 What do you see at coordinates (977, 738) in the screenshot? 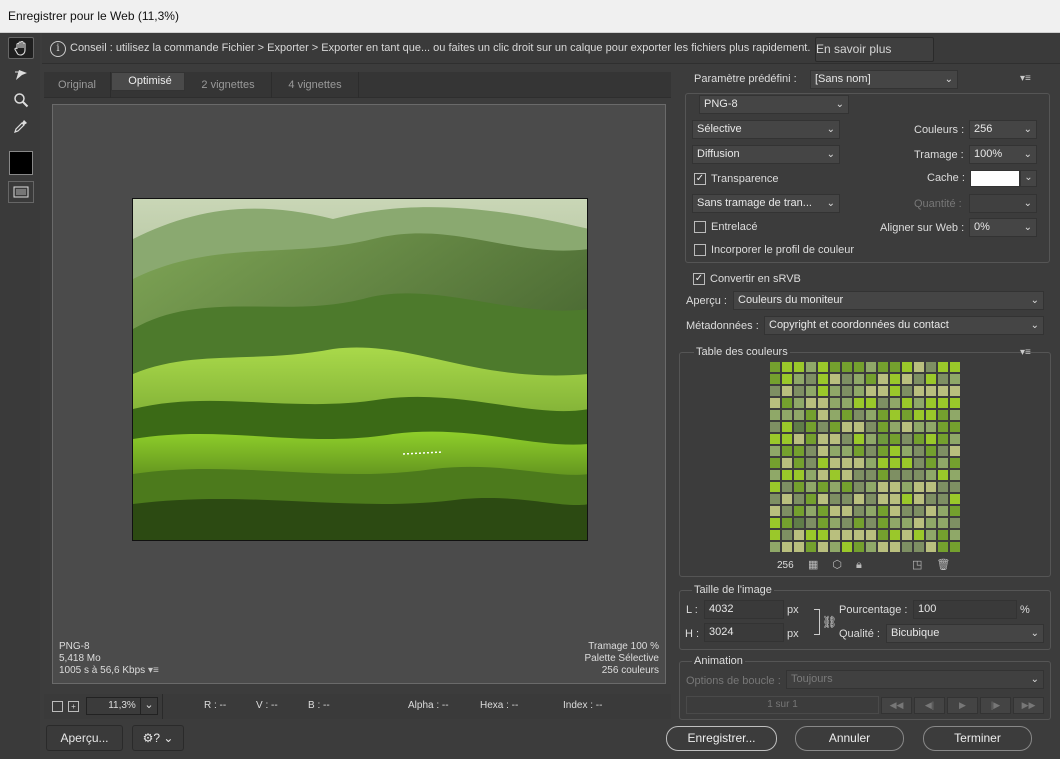
I see `done-button: Terminer` at bounding box center [977, 738].